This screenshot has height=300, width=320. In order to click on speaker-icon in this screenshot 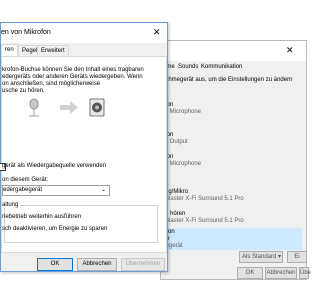, I will do `click(97, 107)`.